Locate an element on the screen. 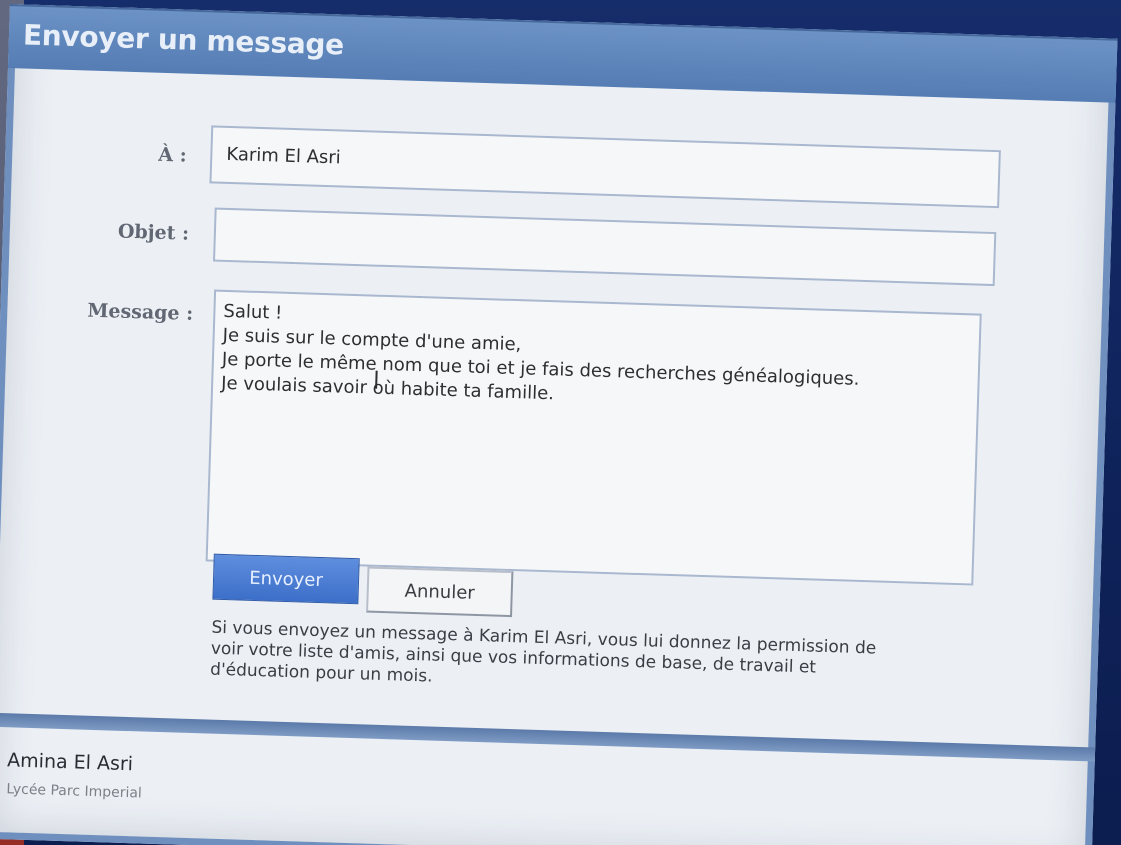 This screenshot has width=1121, height=845. to-label: À : is located at coordinates (172, 155).